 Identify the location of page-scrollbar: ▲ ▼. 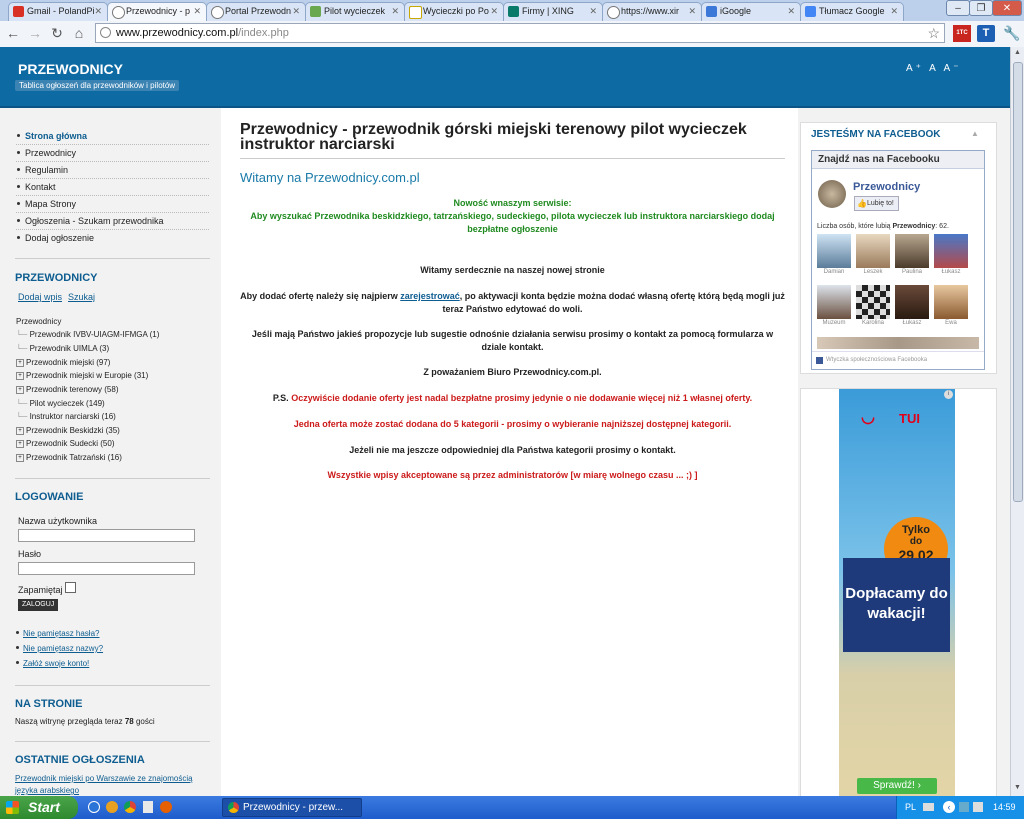
(1017, 421).